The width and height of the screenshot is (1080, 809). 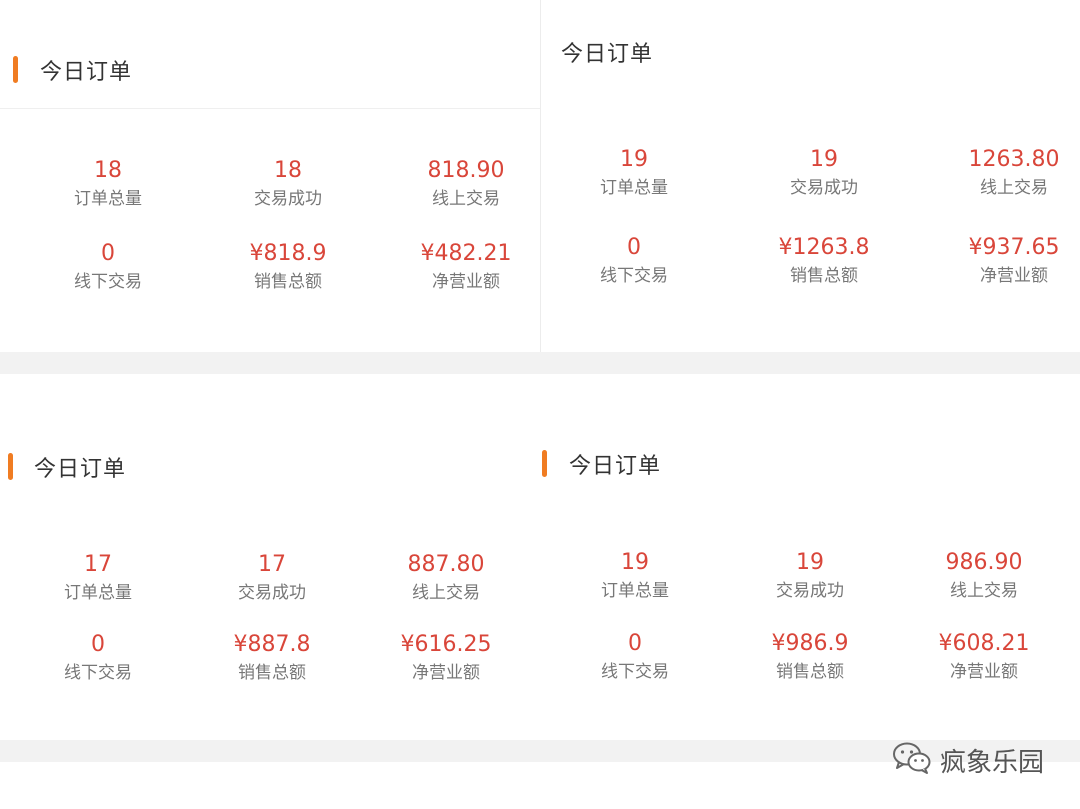 What do you see at coordinates (824, 159) in the screenshot?
I see `stat-value: 19` at bounding box center [824, 159].